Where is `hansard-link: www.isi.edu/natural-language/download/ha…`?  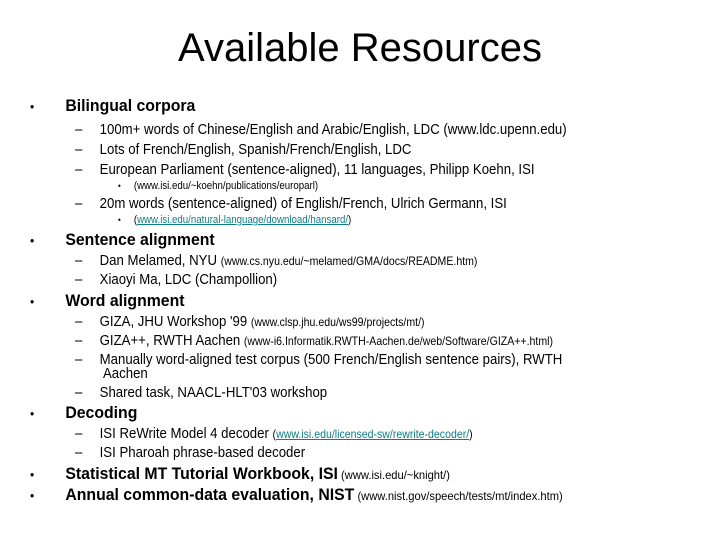
hansard-link: www.isi.edu/natural-language/download/ha… is located at coordinates (242, 220).